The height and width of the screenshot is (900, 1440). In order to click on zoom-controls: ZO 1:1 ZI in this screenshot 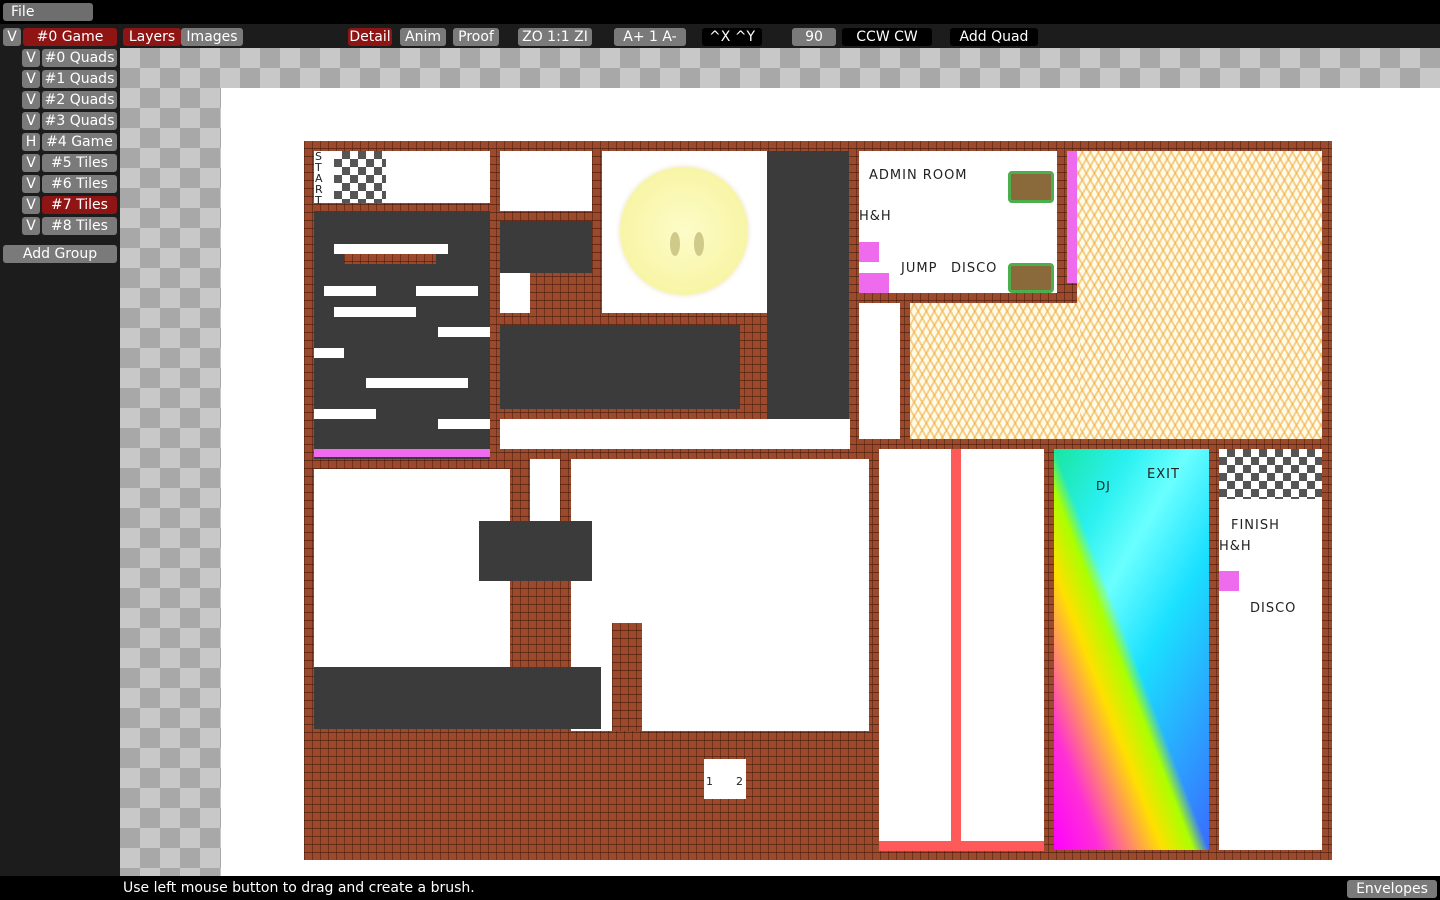, I will do `click(555, 37)`.